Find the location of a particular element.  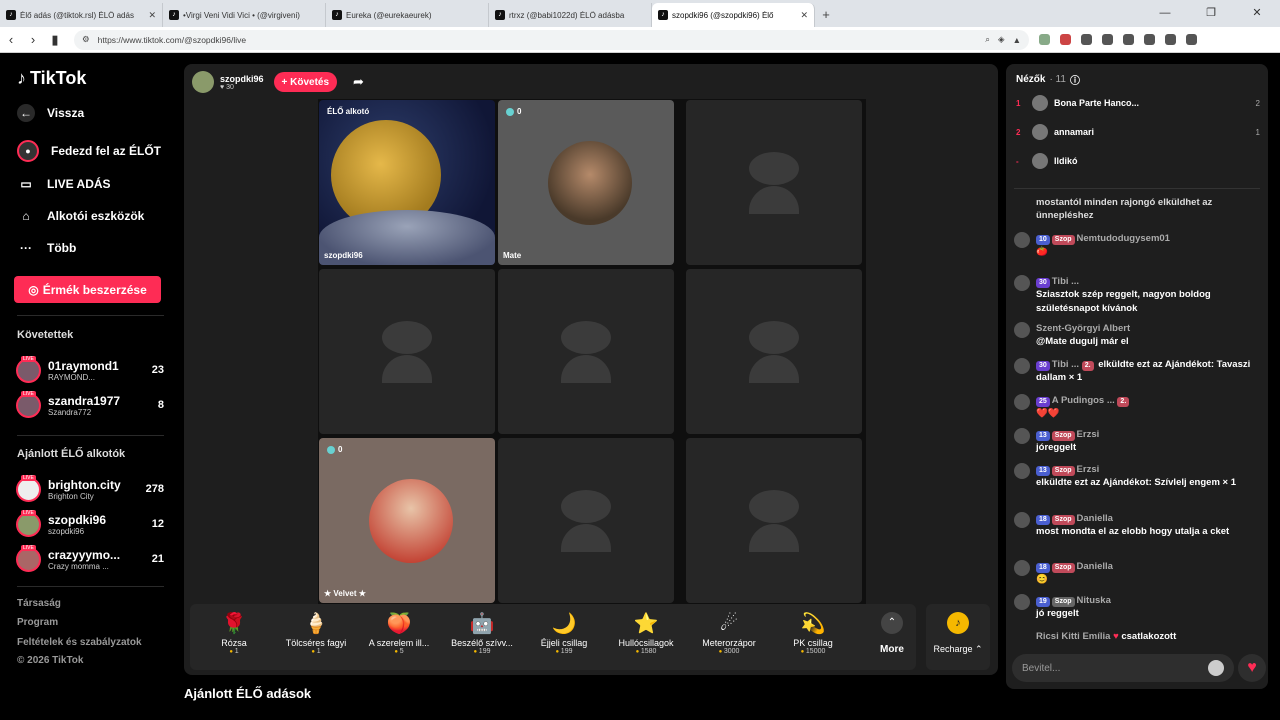

footer-link: Feltételek és szabályzatok is located at coordinates (79, 642).